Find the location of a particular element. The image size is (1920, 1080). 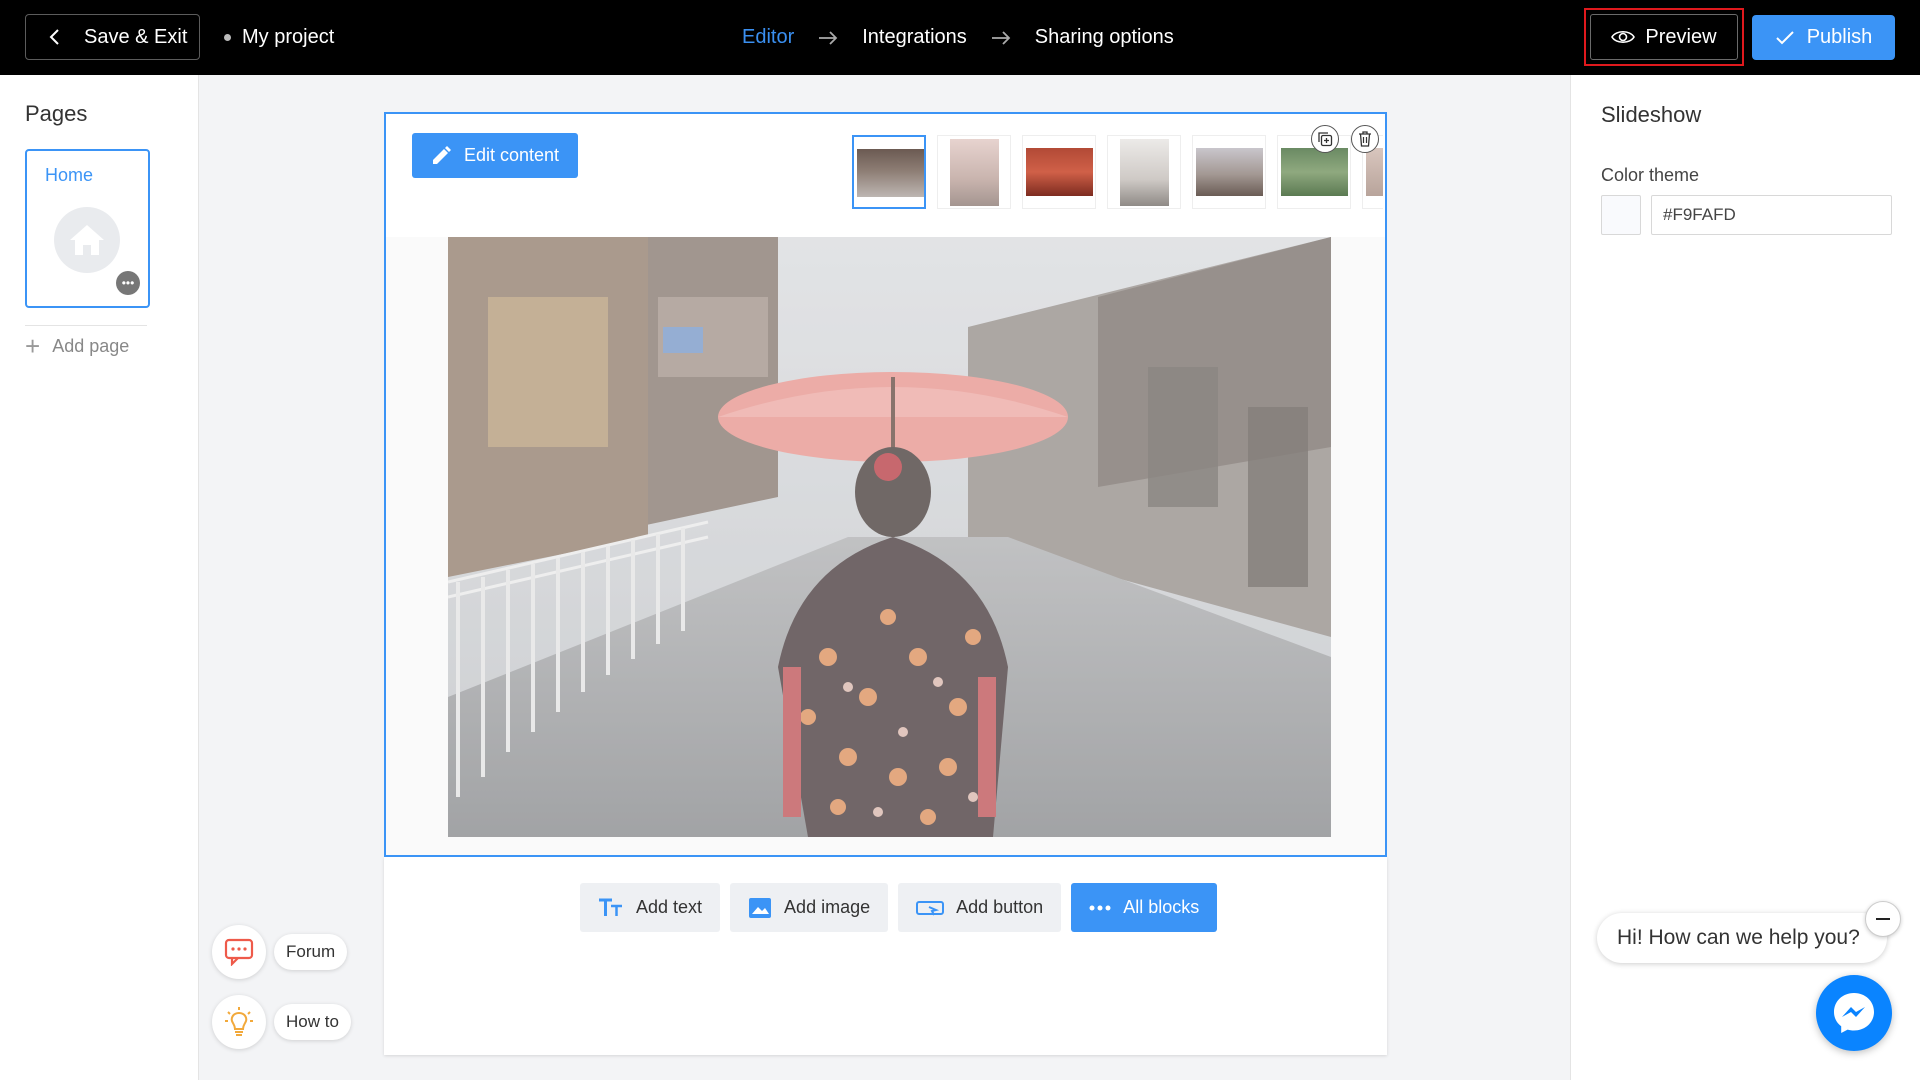

pencil-icon is located at coordinates (442, 154).